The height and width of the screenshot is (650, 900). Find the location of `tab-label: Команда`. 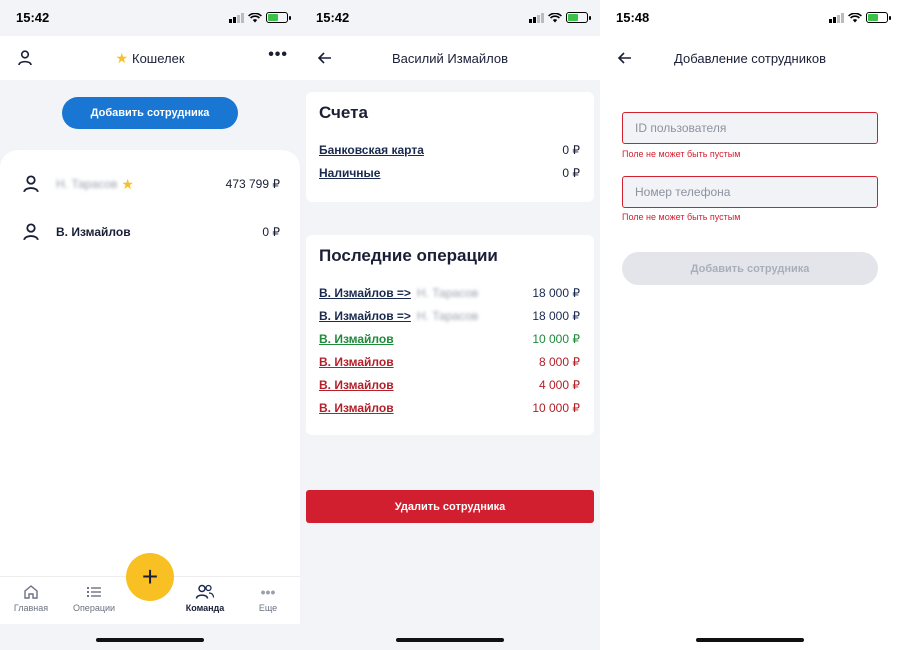

tab-label: Команда is located at coordinates (205, 608).